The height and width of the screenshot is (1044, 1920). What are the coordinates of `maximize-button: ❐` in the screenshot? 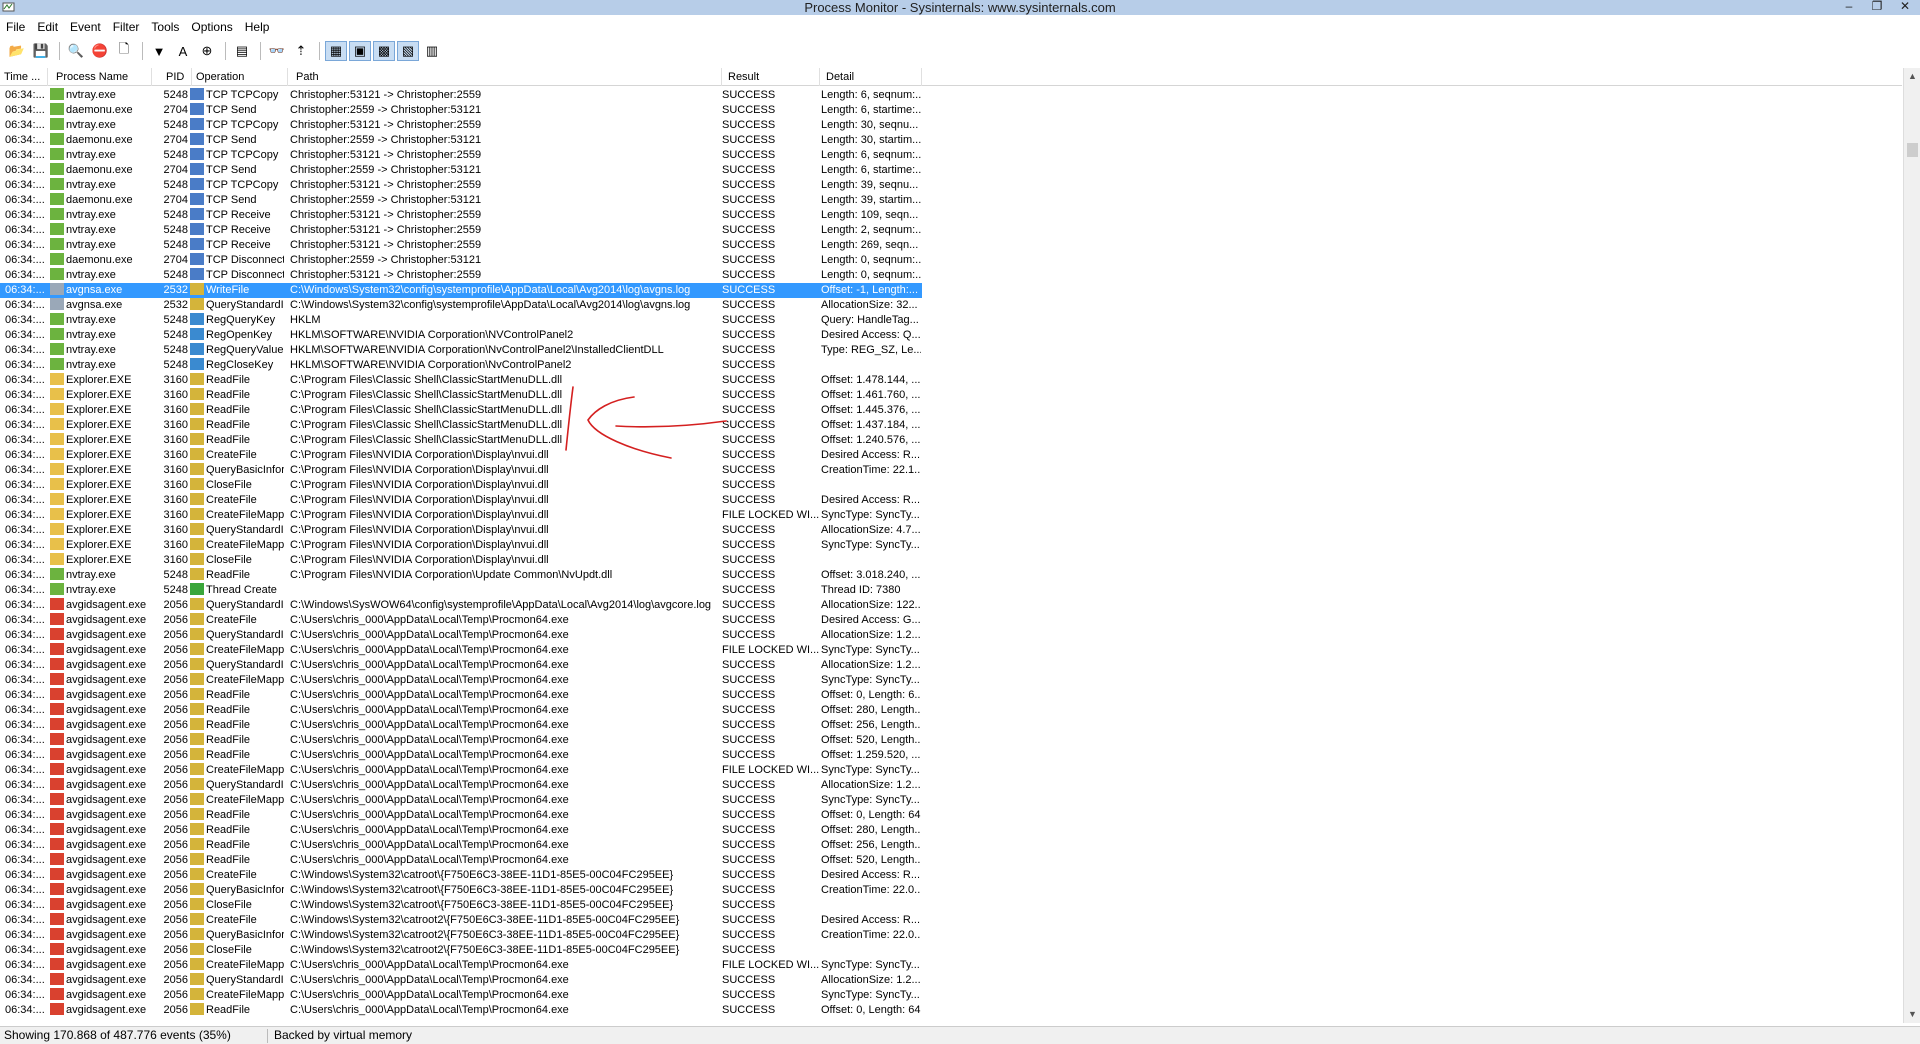 It's located at (1877, 7).